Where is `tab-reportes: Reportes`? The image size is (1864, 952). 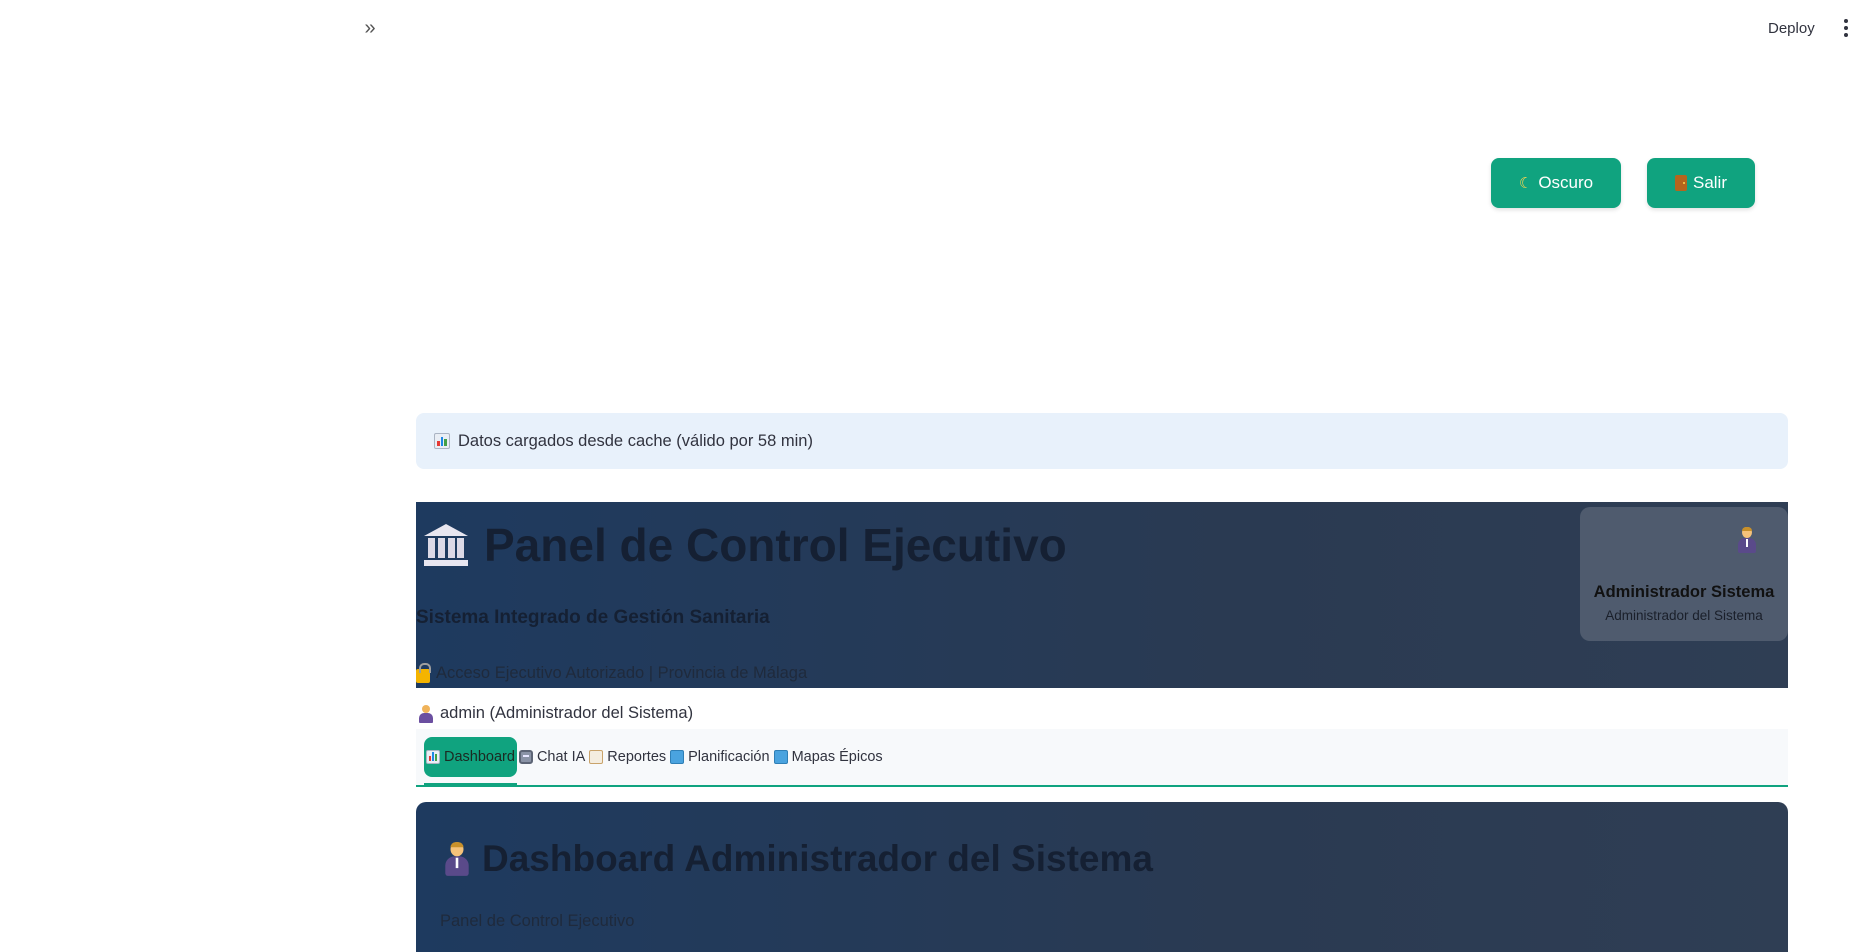
tab-reportes: Reportes is located at coordinates (627, 757).